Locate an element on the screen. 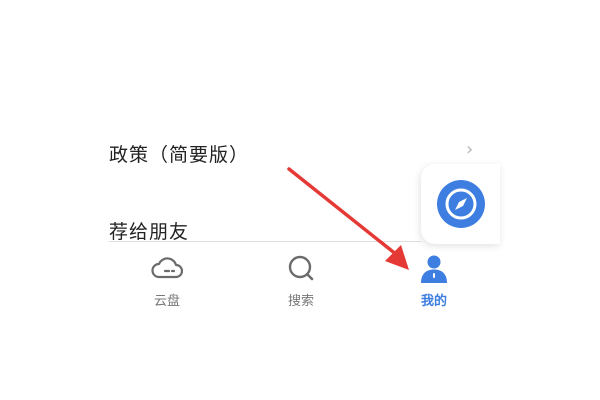 The width and height of the screenshot is (600, 400). tab-mine: 我的 is located at coordinates (434, 279).